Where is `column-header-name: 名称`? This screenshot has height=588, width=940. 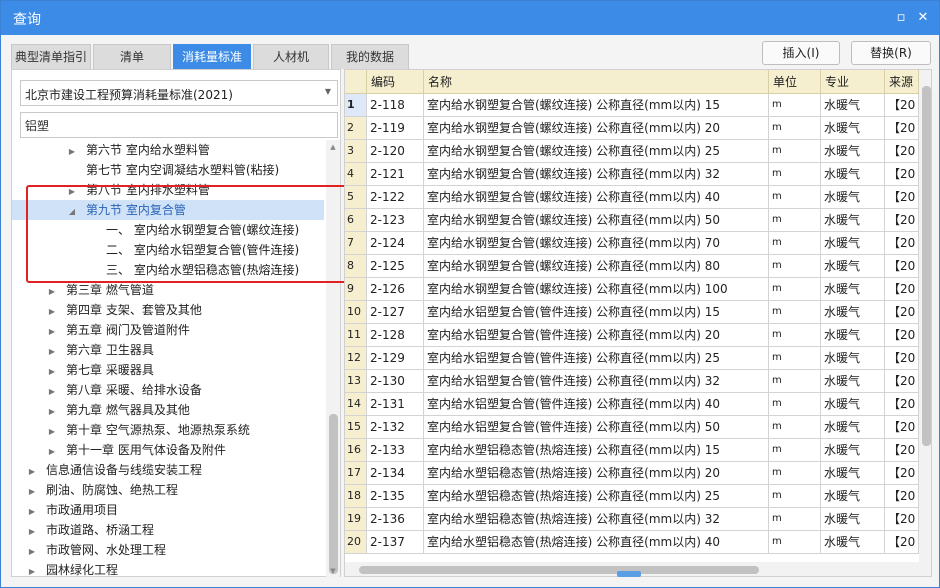 column-header-name: 名称 is located at coordinates (596, 82).